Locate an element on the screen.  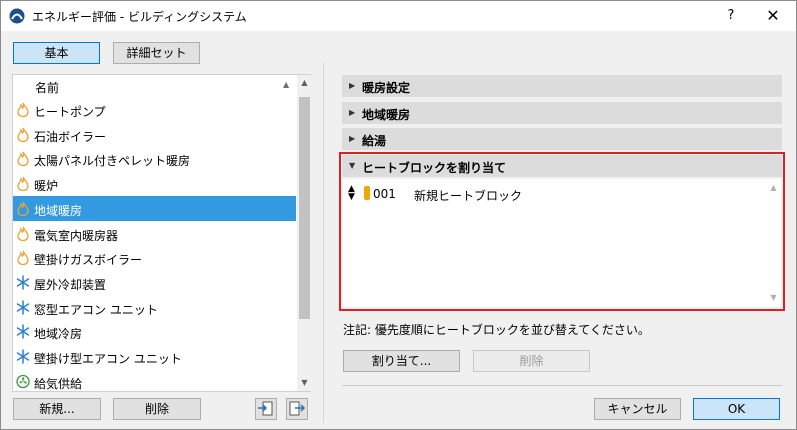
list-item-label: ヒートポンプ is located at coordinates (70, 112).